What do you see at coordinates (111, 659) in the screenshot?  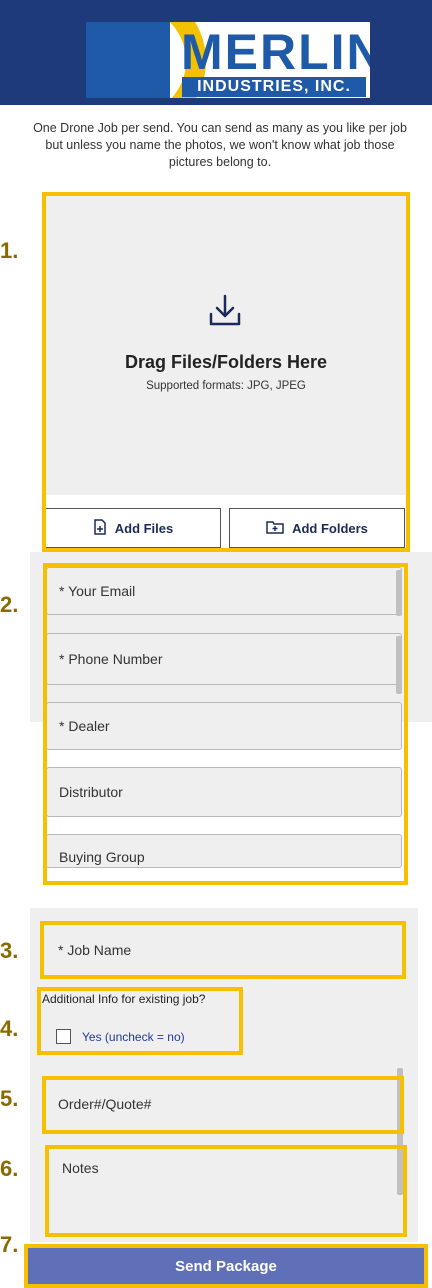 I see `phone-placeholder: * Phone Number` at bounding box center [111, 659].